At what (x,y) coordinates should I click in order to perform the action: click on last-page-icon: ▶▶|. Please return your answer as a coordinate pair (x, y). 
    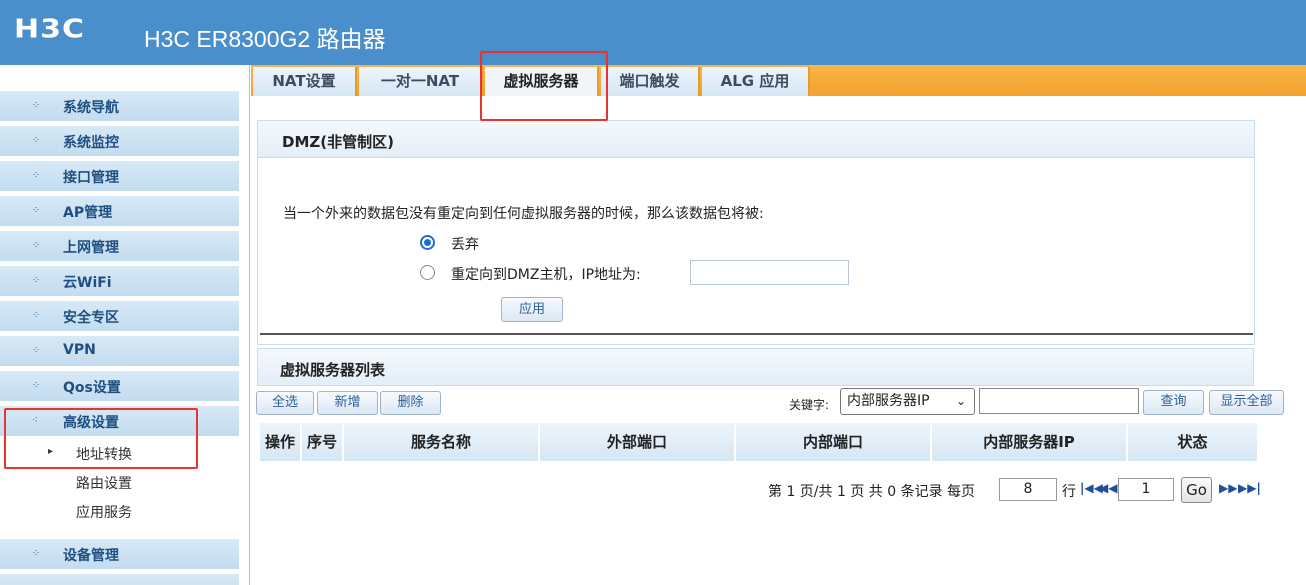
    Looking at the image, I should click on (1249, 488).